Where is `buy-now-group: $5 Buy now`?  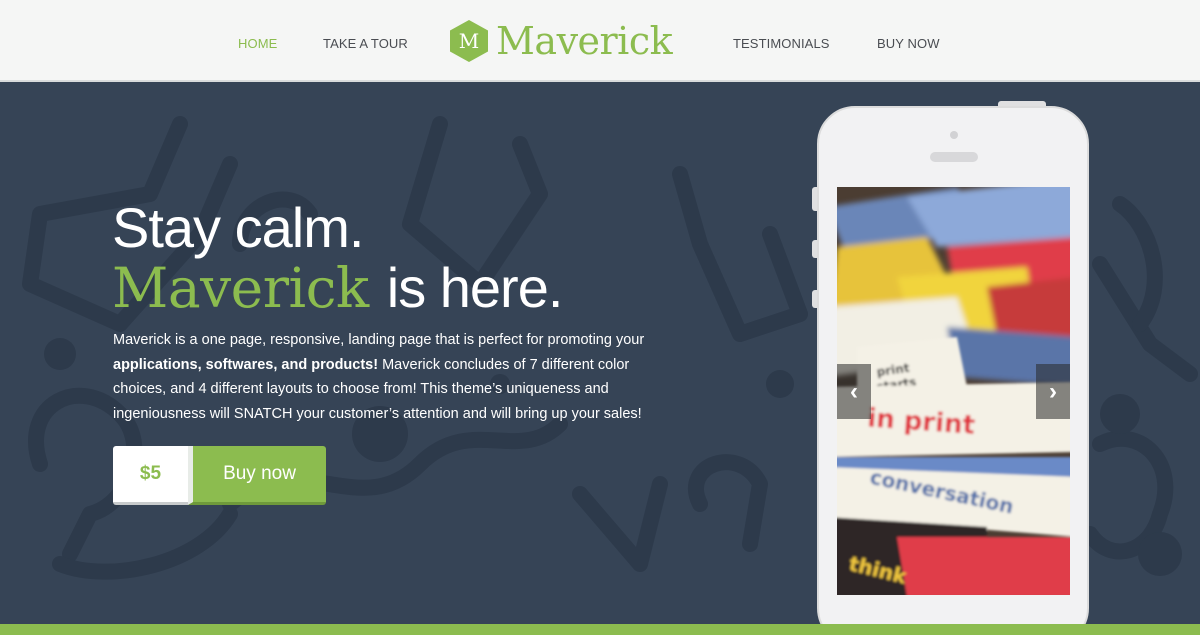
buy-now-group: $5 Buy now is located at coordinates (219, 475).